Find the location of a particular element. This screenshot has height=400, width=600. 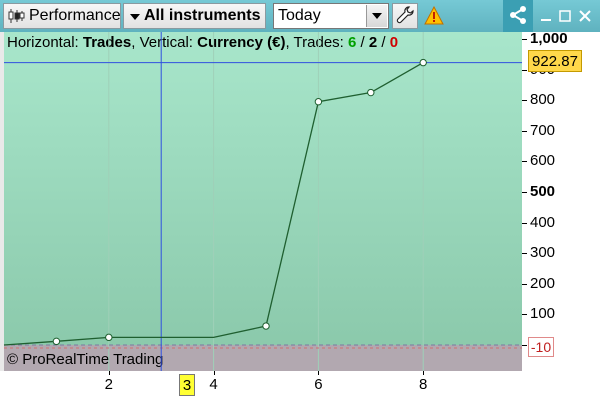

current-value-tag: 922.87 is located at coordinates (555, 61).